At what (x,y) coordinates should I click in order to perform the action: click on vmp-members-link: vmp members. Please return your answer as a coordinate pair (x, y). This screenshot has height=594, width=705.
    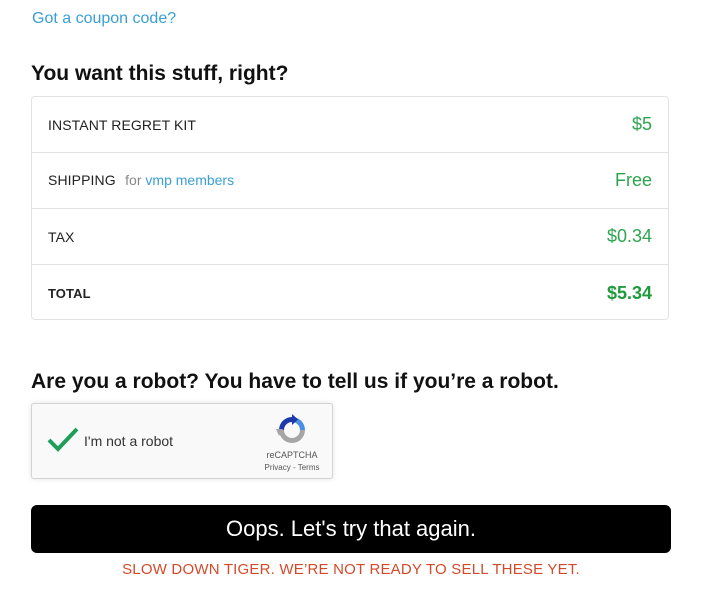
    Looking at the image, I should click on (189, 180).